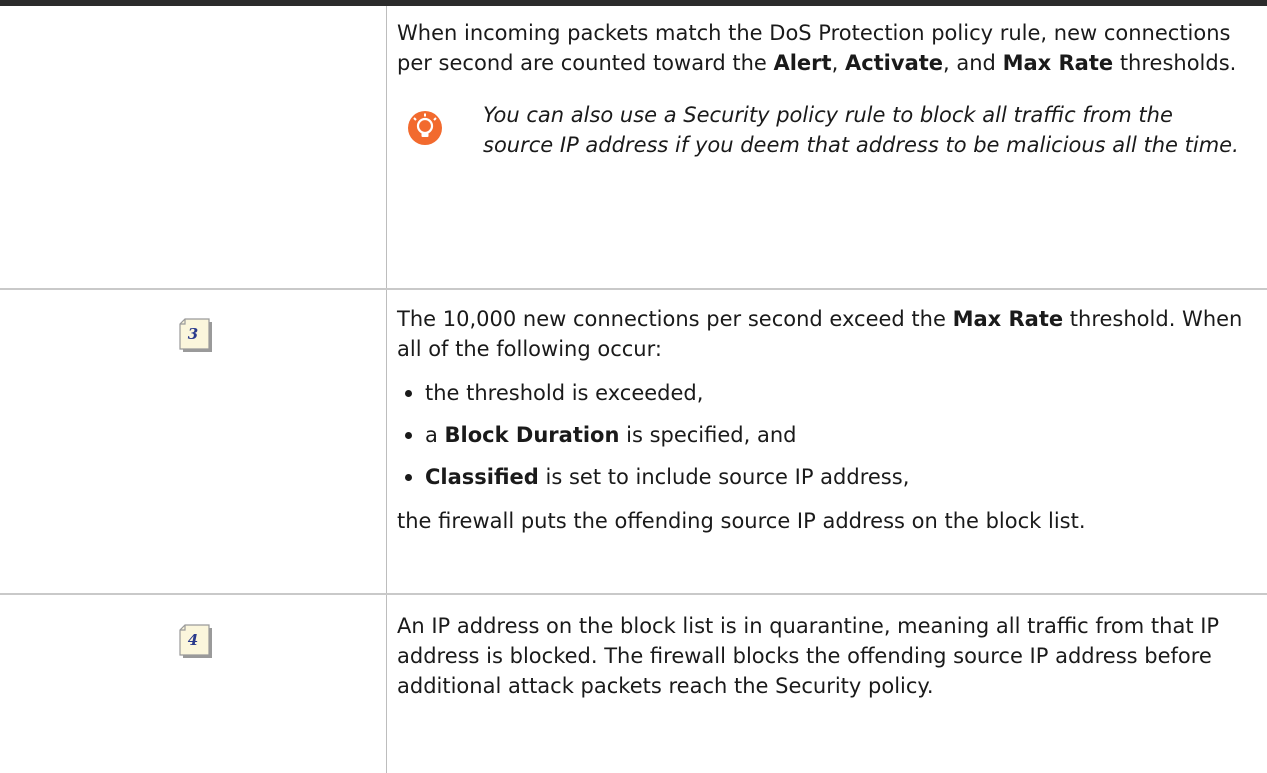  I want to click on list-item: a Block Duration is specified, and, so click(822, 435).